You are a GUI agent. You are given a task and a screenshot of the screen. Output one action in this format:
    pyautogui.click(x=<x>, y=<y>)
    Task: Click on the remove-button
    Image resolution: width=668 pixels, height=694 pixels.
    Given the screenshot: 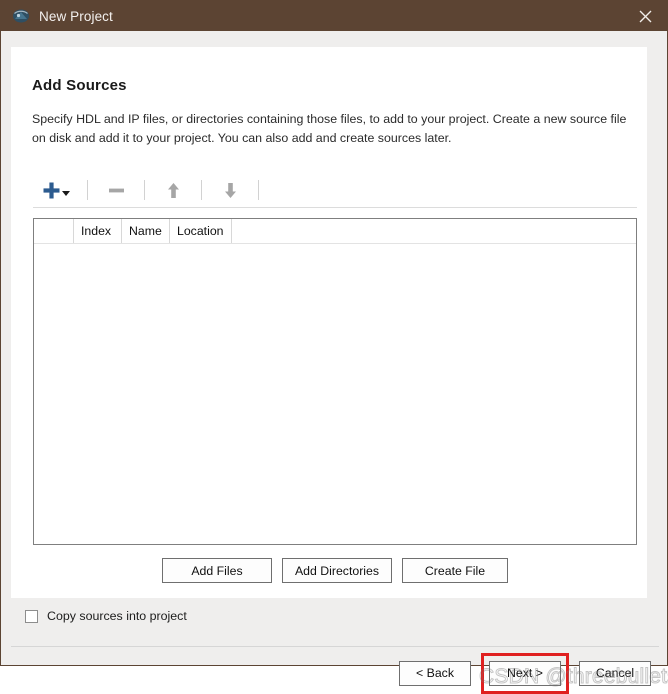 What is the action you would take?
    pyautogui.click(x=116, y=190)
    